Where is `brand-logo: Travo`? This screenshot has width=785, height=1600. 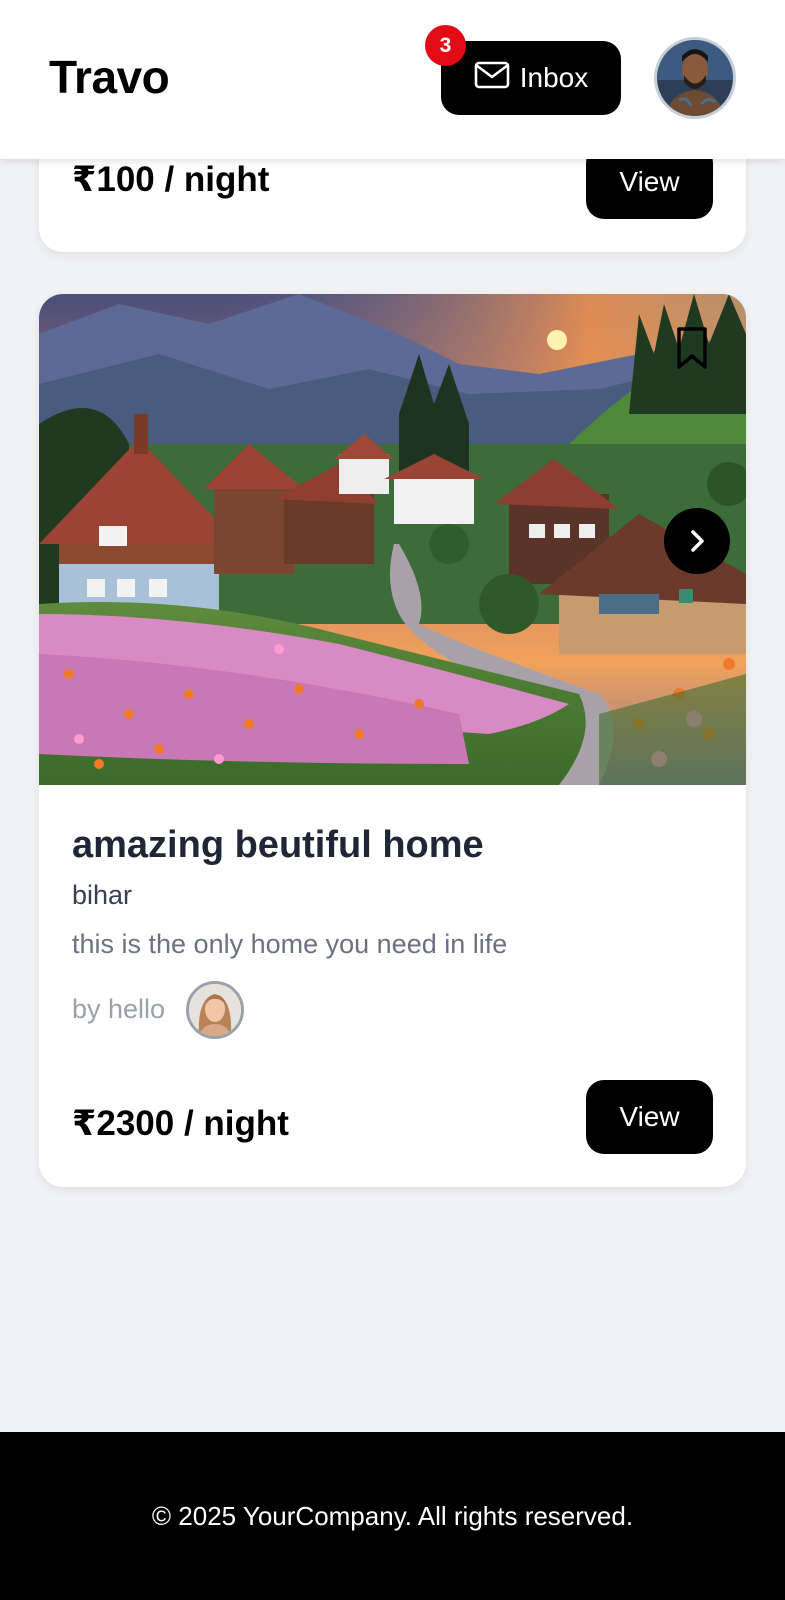
brand-logo: Travo is located at coordinates (109, 77).